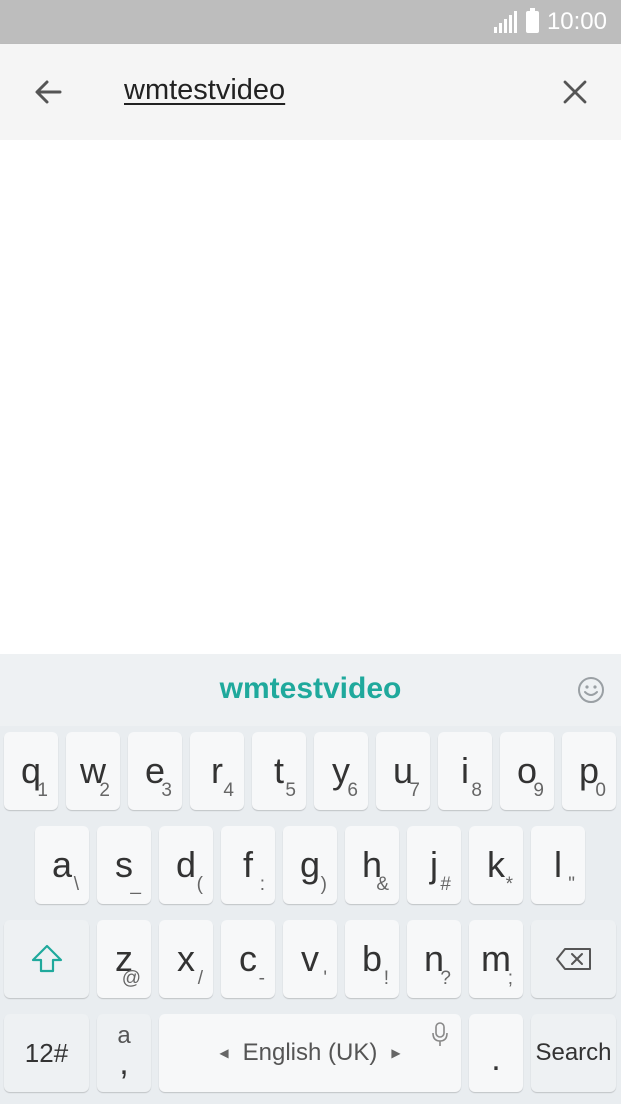 This screenshot has width=621, height=1104. I want to click on search-input: wmtestvideo, so click(204, 90).